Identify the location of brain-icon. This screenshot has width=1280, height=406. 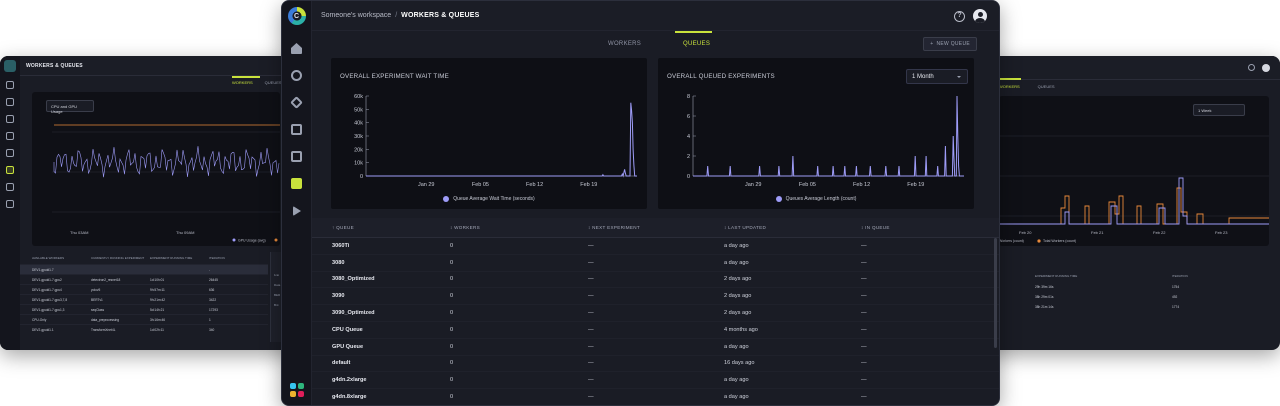
(296, 75).